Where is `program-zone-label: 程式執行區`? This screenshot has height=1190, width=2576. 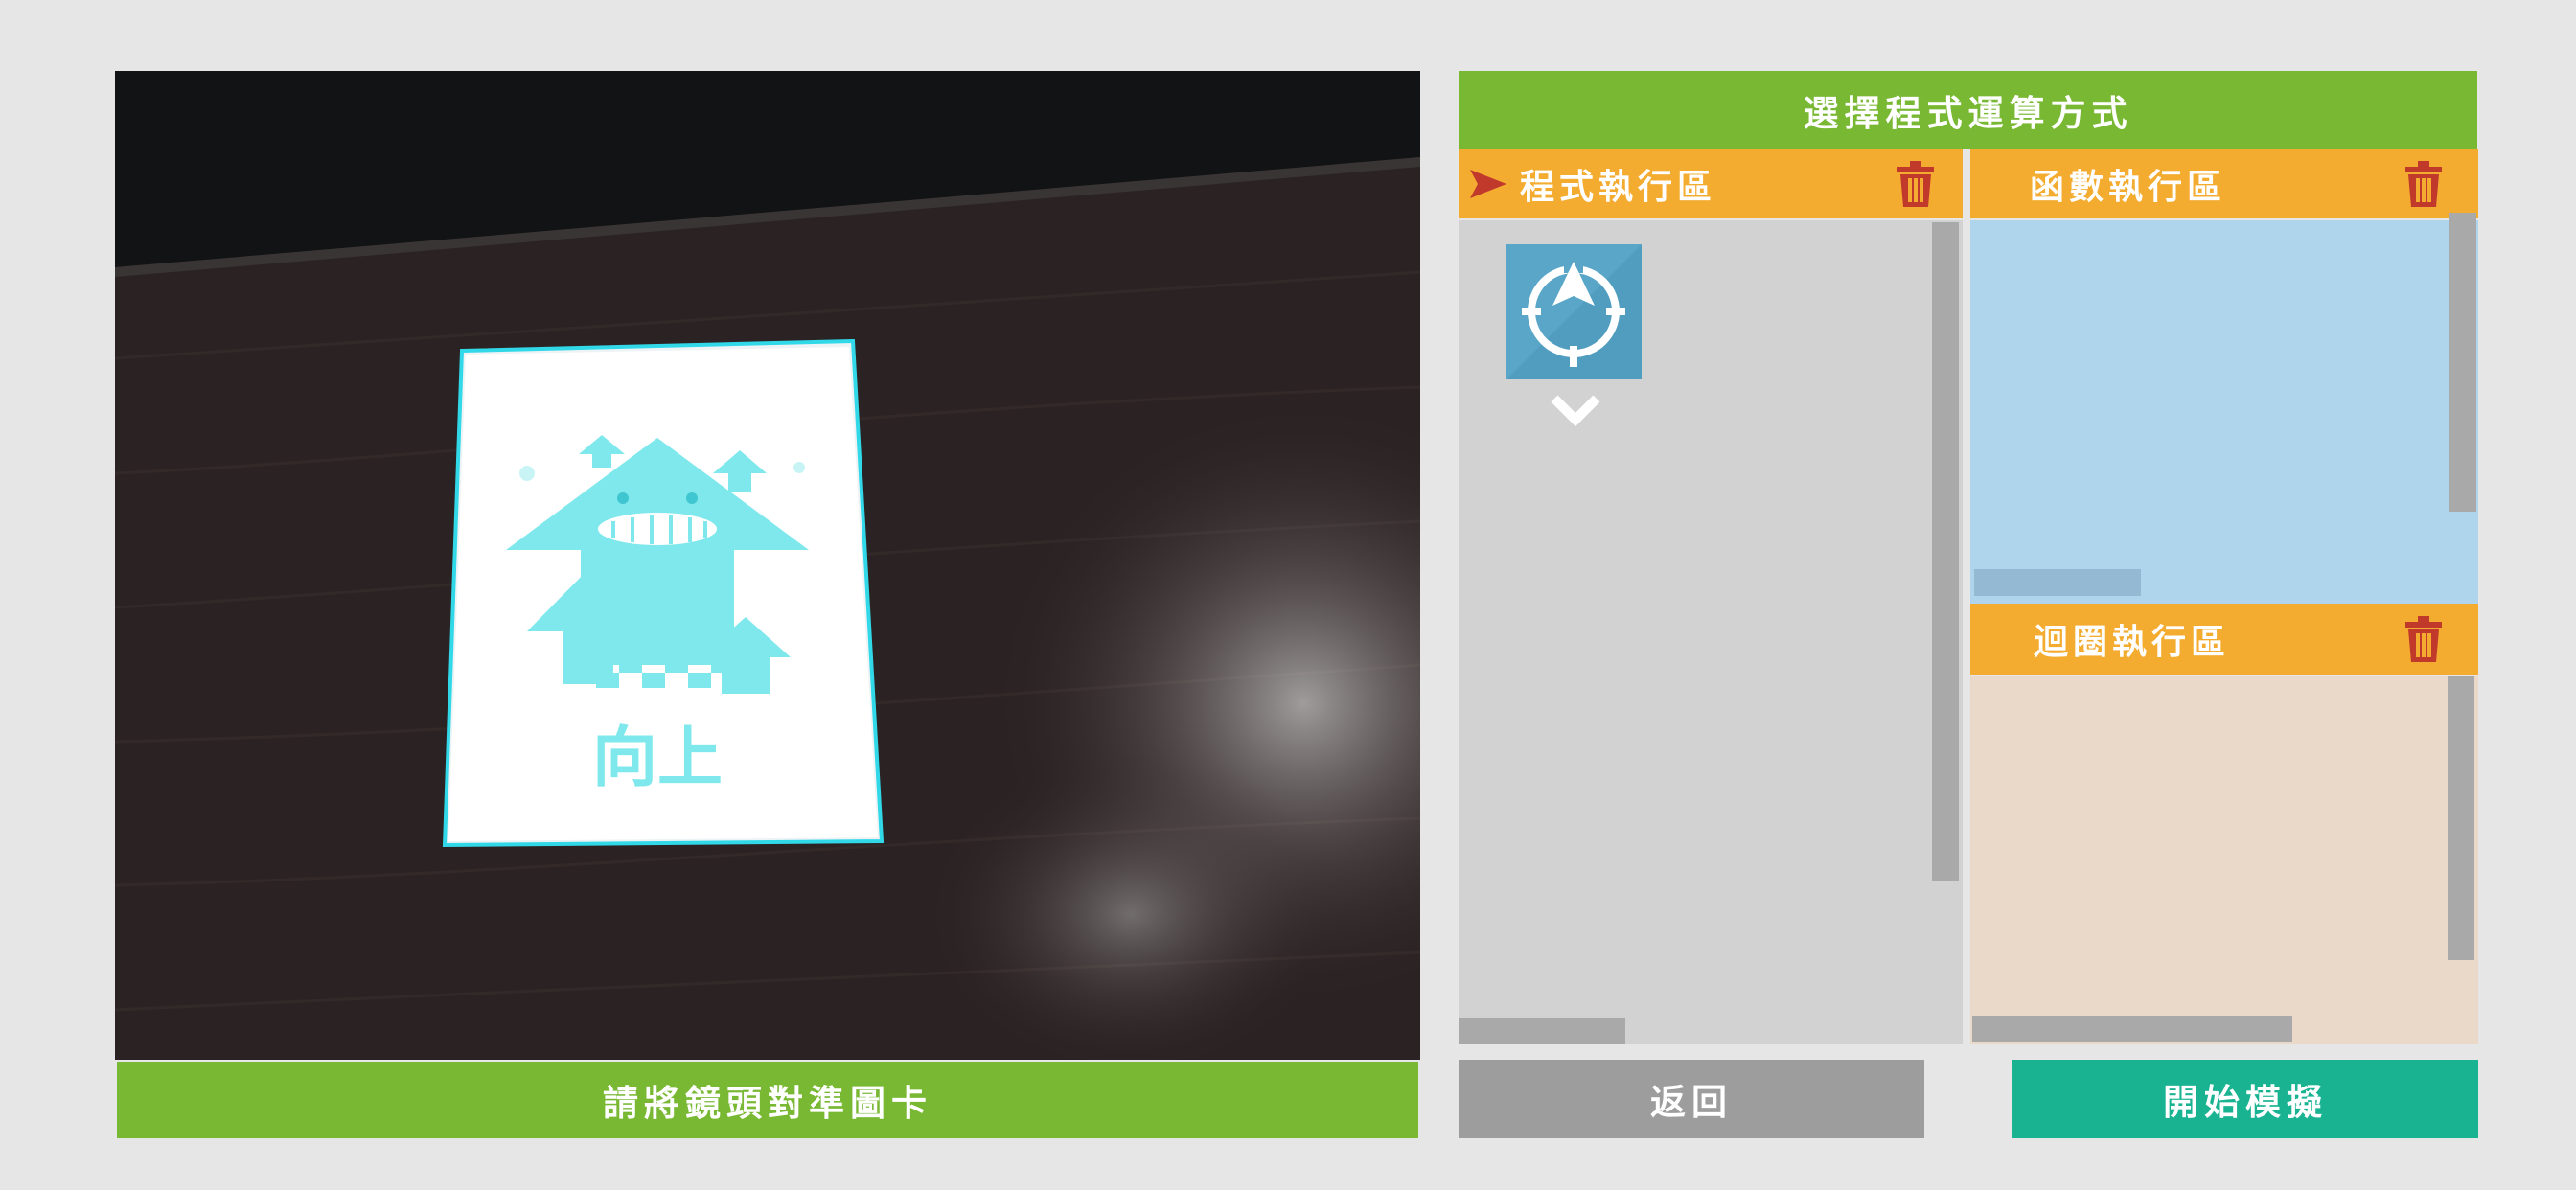 program-zone-label: 程式執行區 is located at coordinates (1618, 187).